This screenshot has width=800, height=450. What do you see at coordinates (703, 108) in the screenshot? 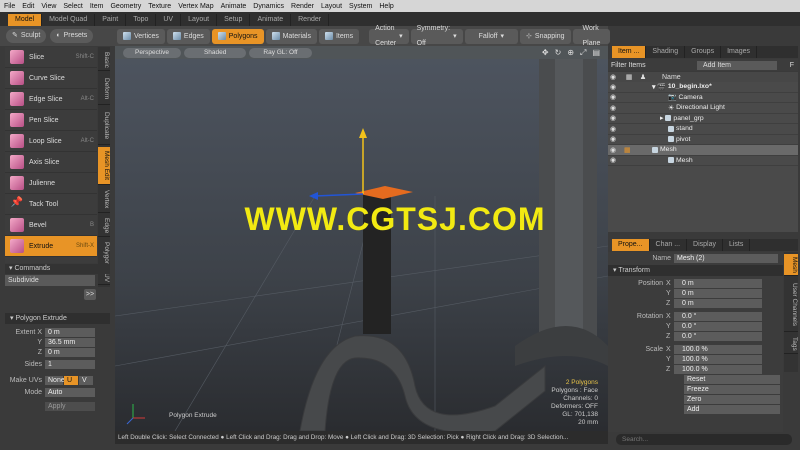
I see `list-item: ◉ ☀ Directional Light` at bounding box center [703, 108].